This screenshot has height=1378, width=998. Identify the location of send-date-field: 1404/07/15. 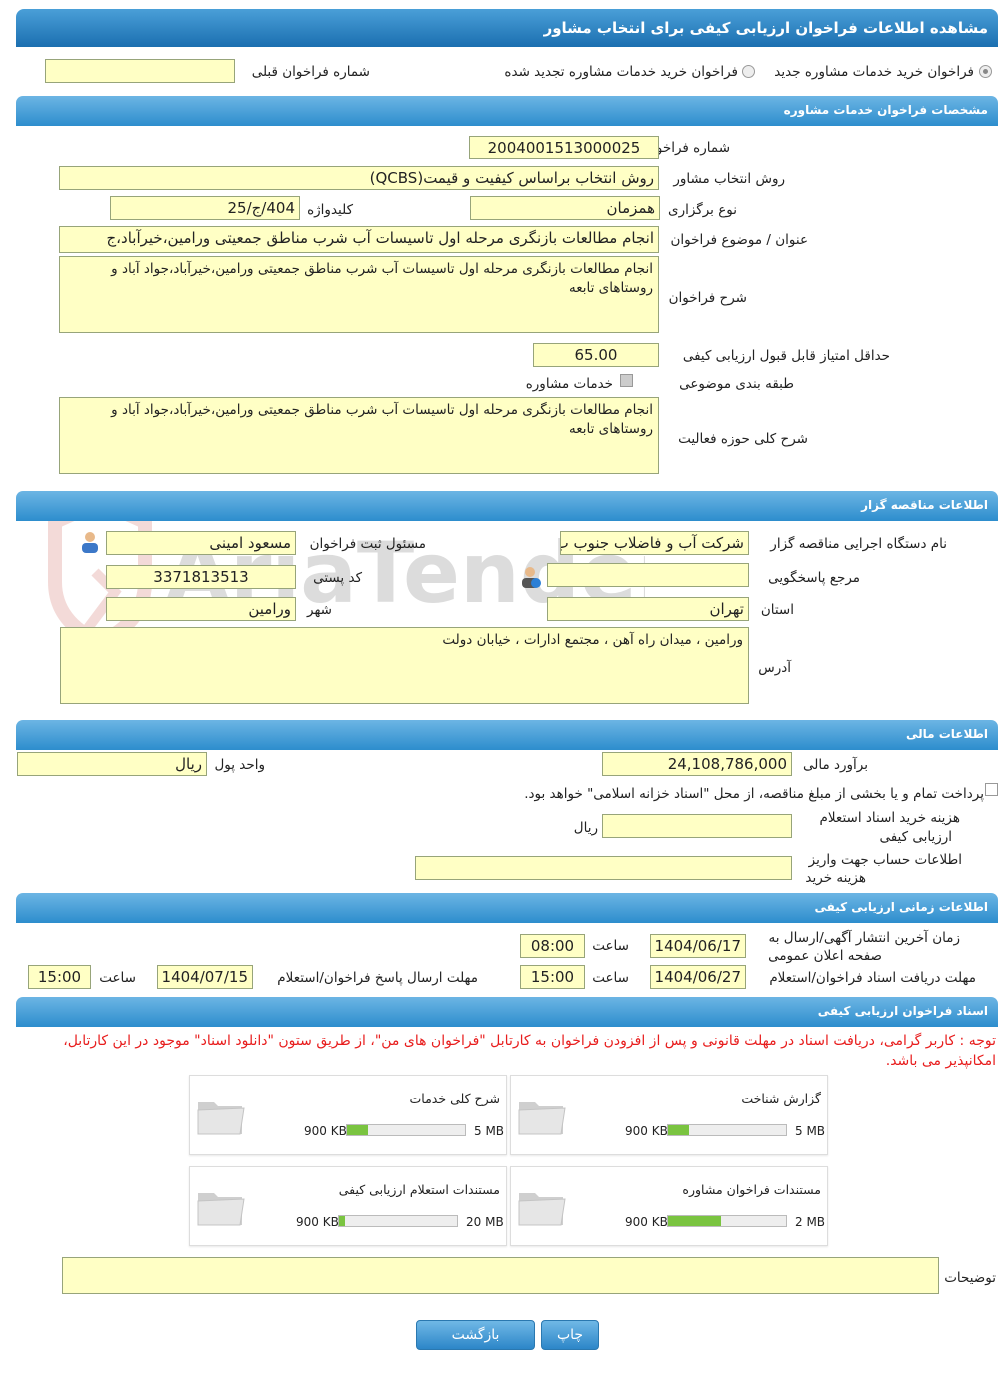
(205, 977).